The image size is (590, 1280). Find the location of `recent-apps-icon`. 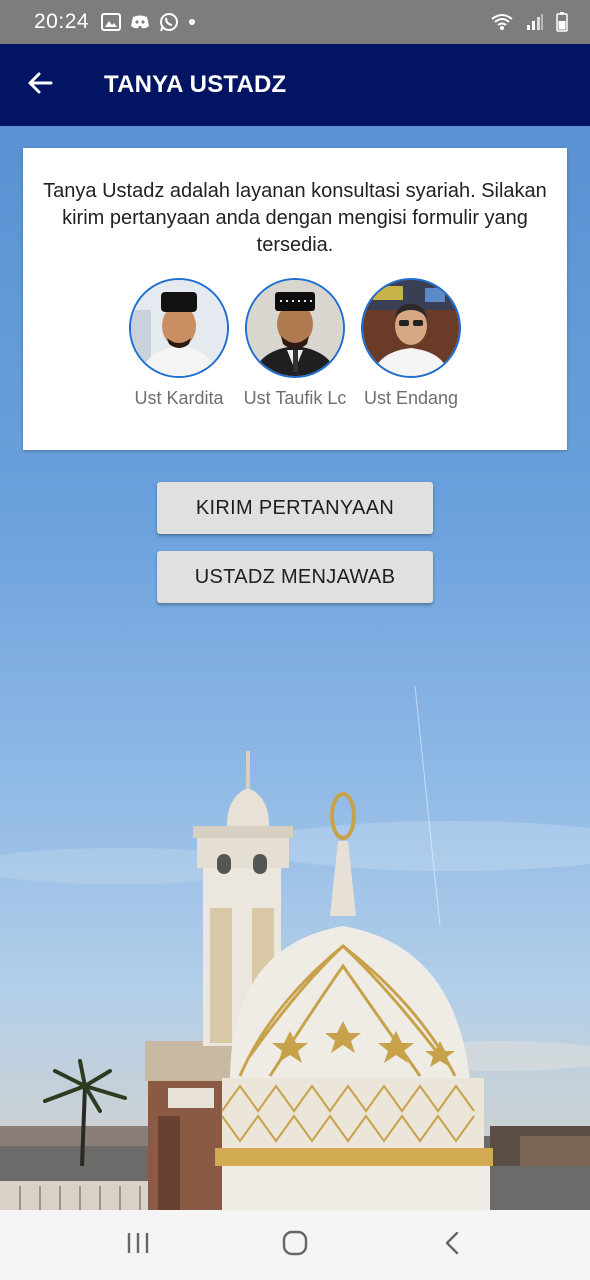

recent-apps-icon is located at coordinates (138, 1245).